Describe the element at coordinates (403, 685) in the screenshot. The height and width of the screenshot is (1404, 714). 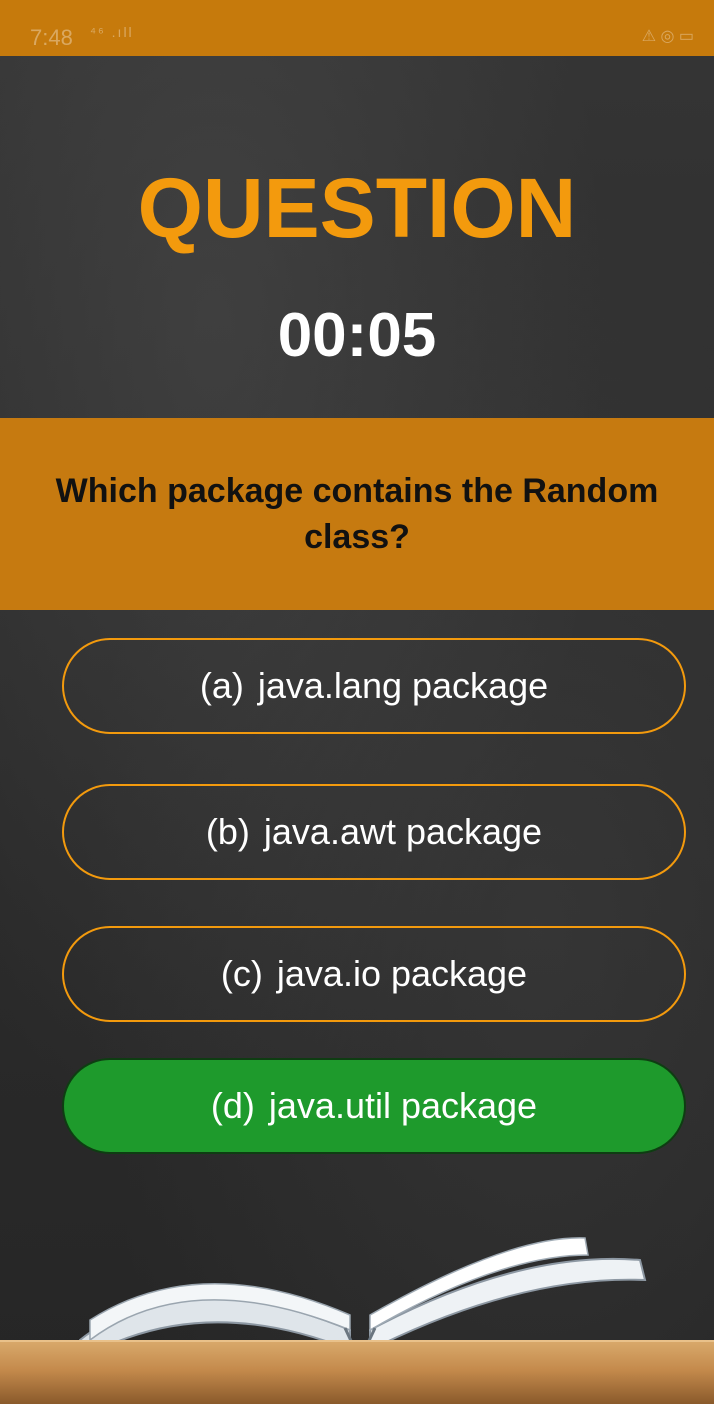
I see `option-label: java.lang package` at that location.